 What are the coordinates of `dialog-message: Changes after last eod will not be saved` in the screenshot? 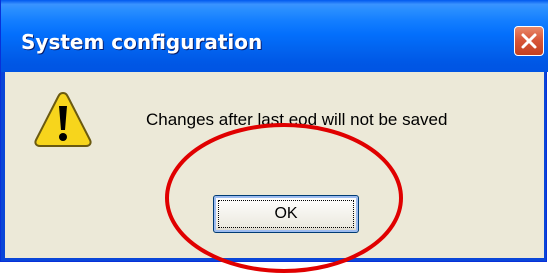 It's located at (297, 119).